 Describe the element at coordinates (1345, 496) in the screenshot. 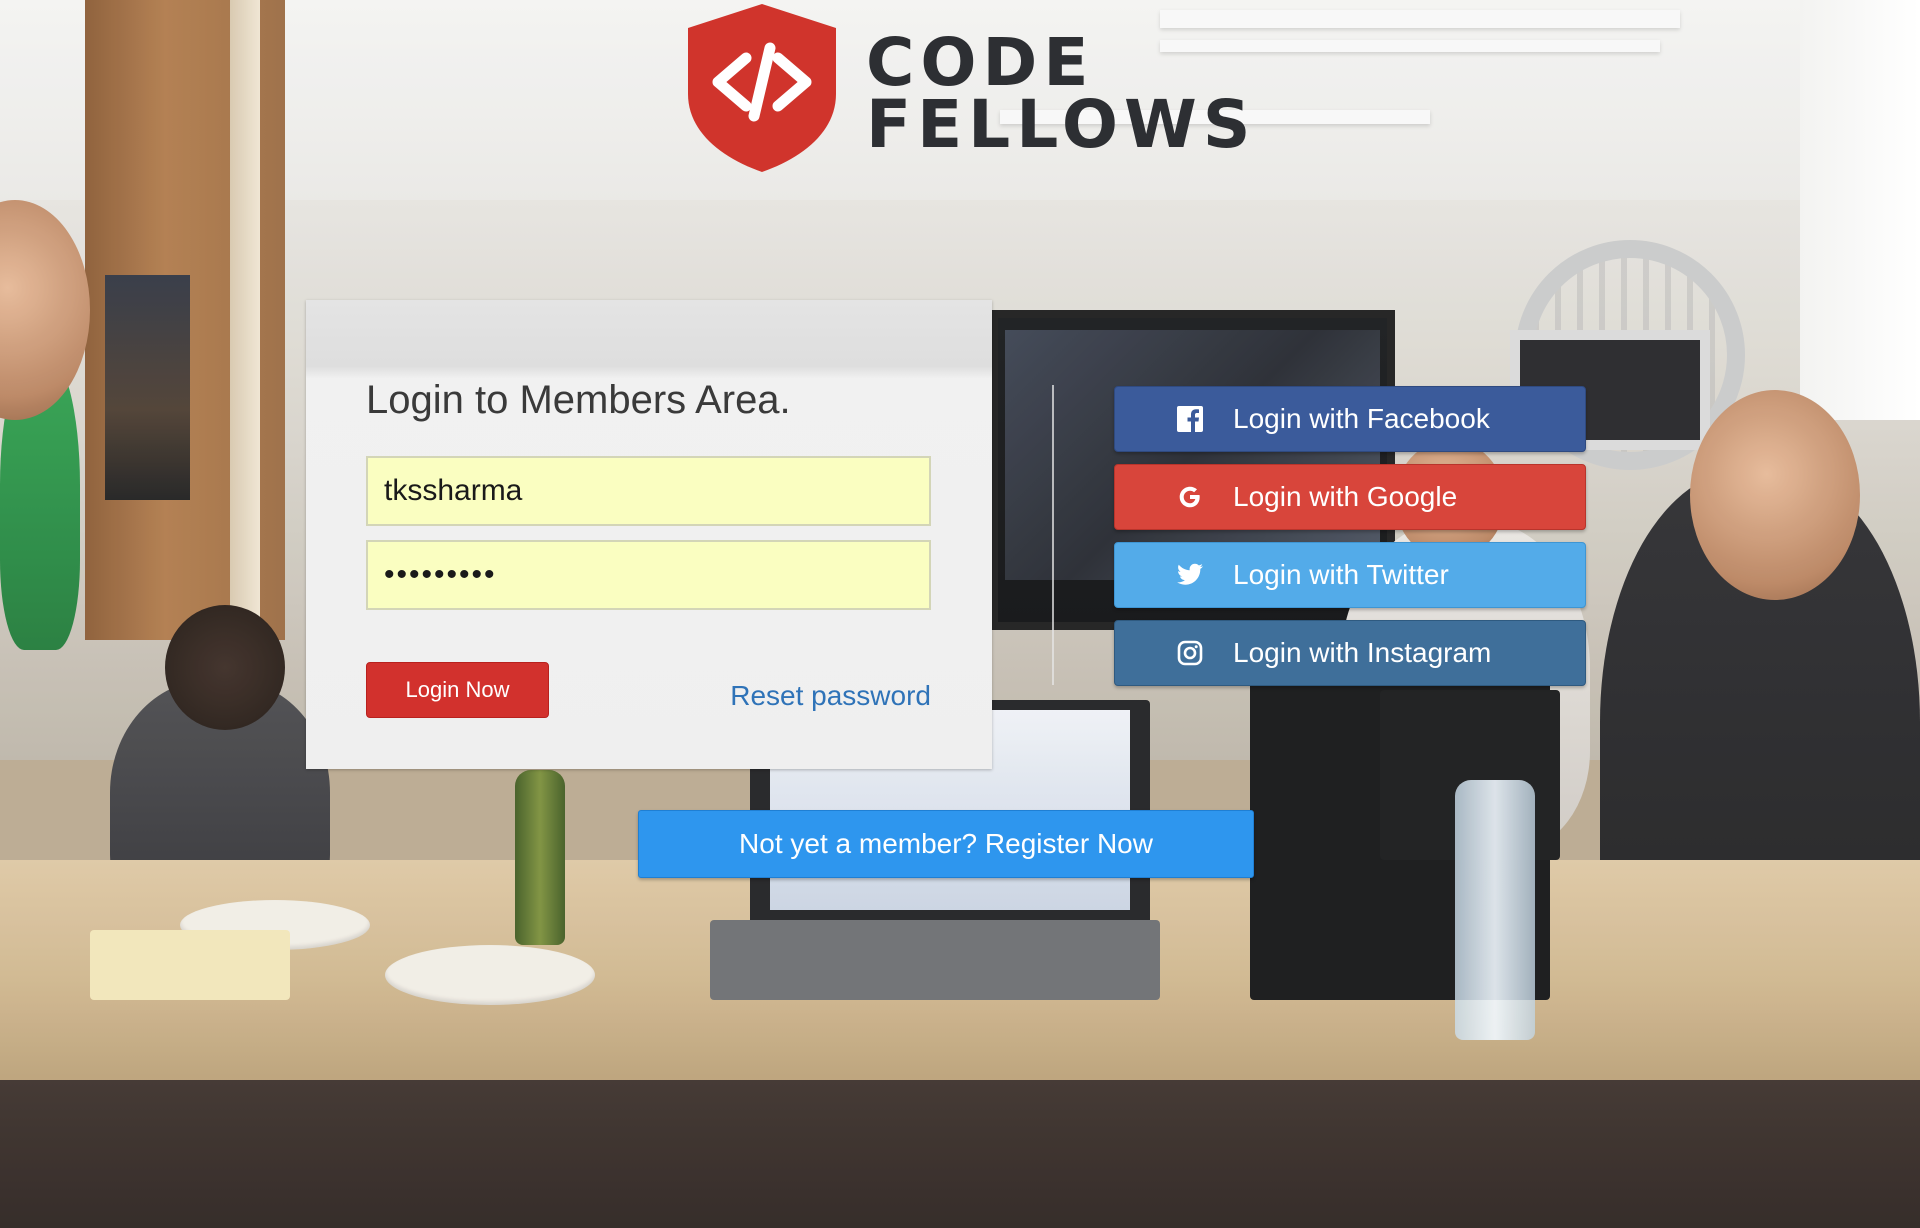

I see `google-label: Login with Google` at that location.